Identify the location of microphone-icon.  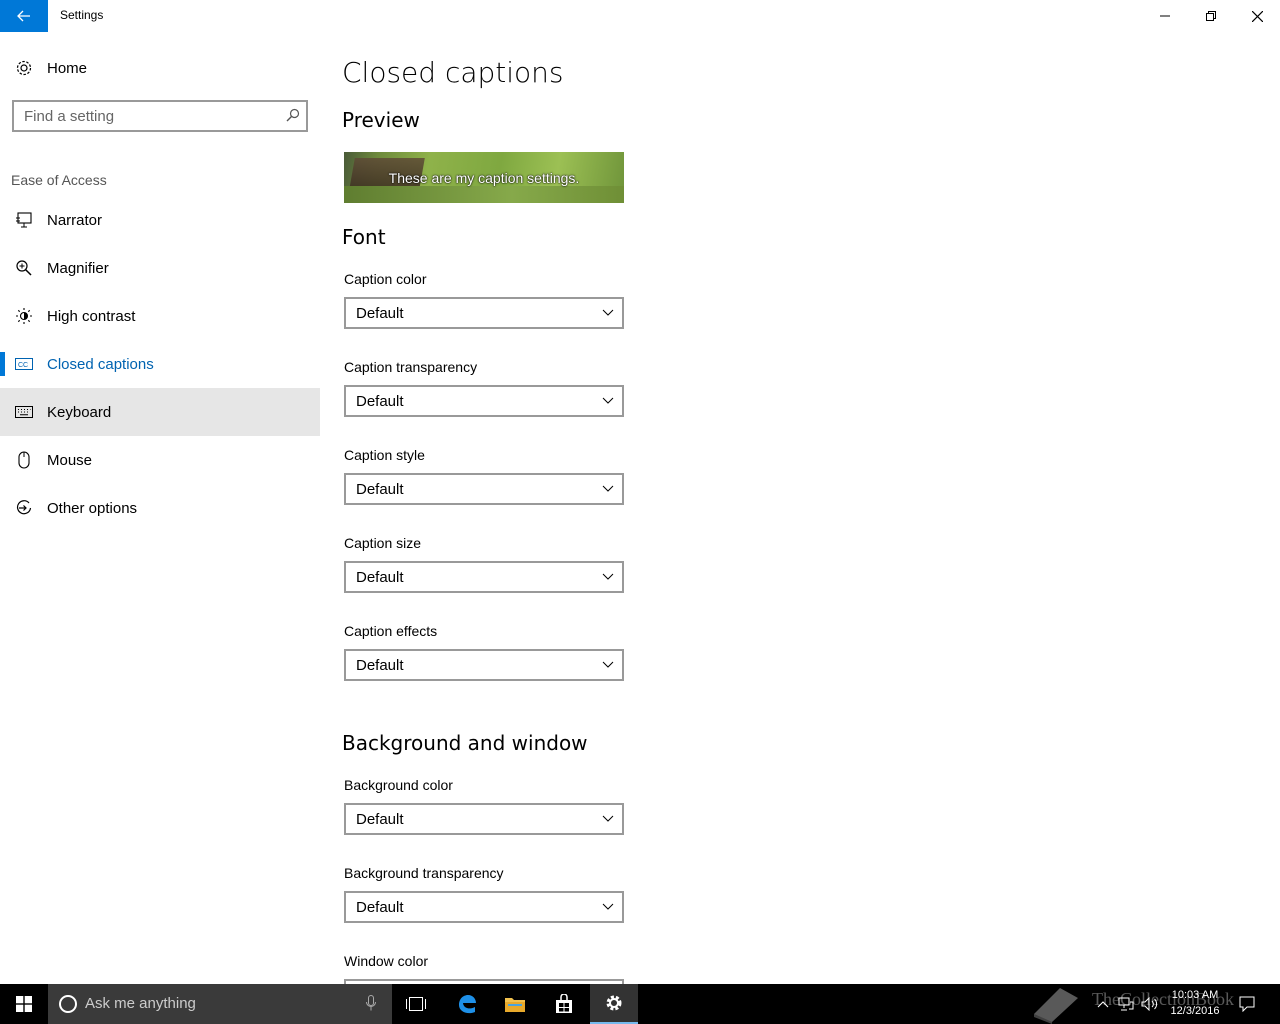
(371, 1003).